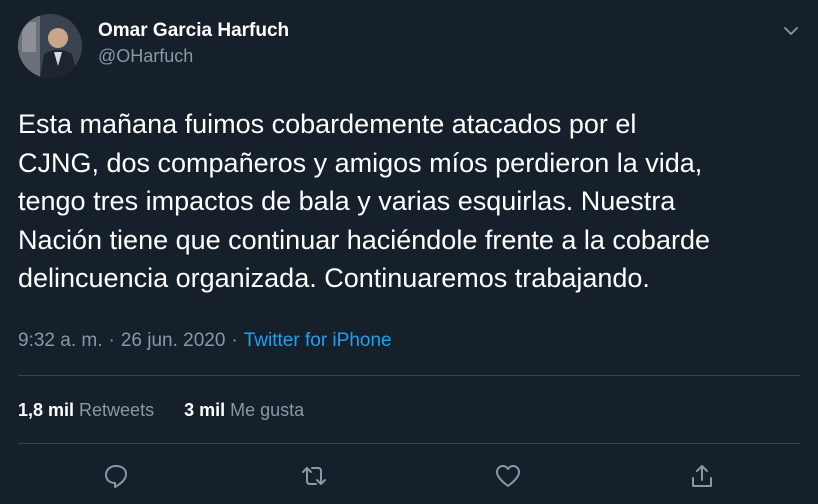 This screenshot has width=818, height=504. What do you see at coordinates (173, 341) in the screenshot?
I see `tweet-date: 26 jun. 2020` at bounding box center [173, 341].